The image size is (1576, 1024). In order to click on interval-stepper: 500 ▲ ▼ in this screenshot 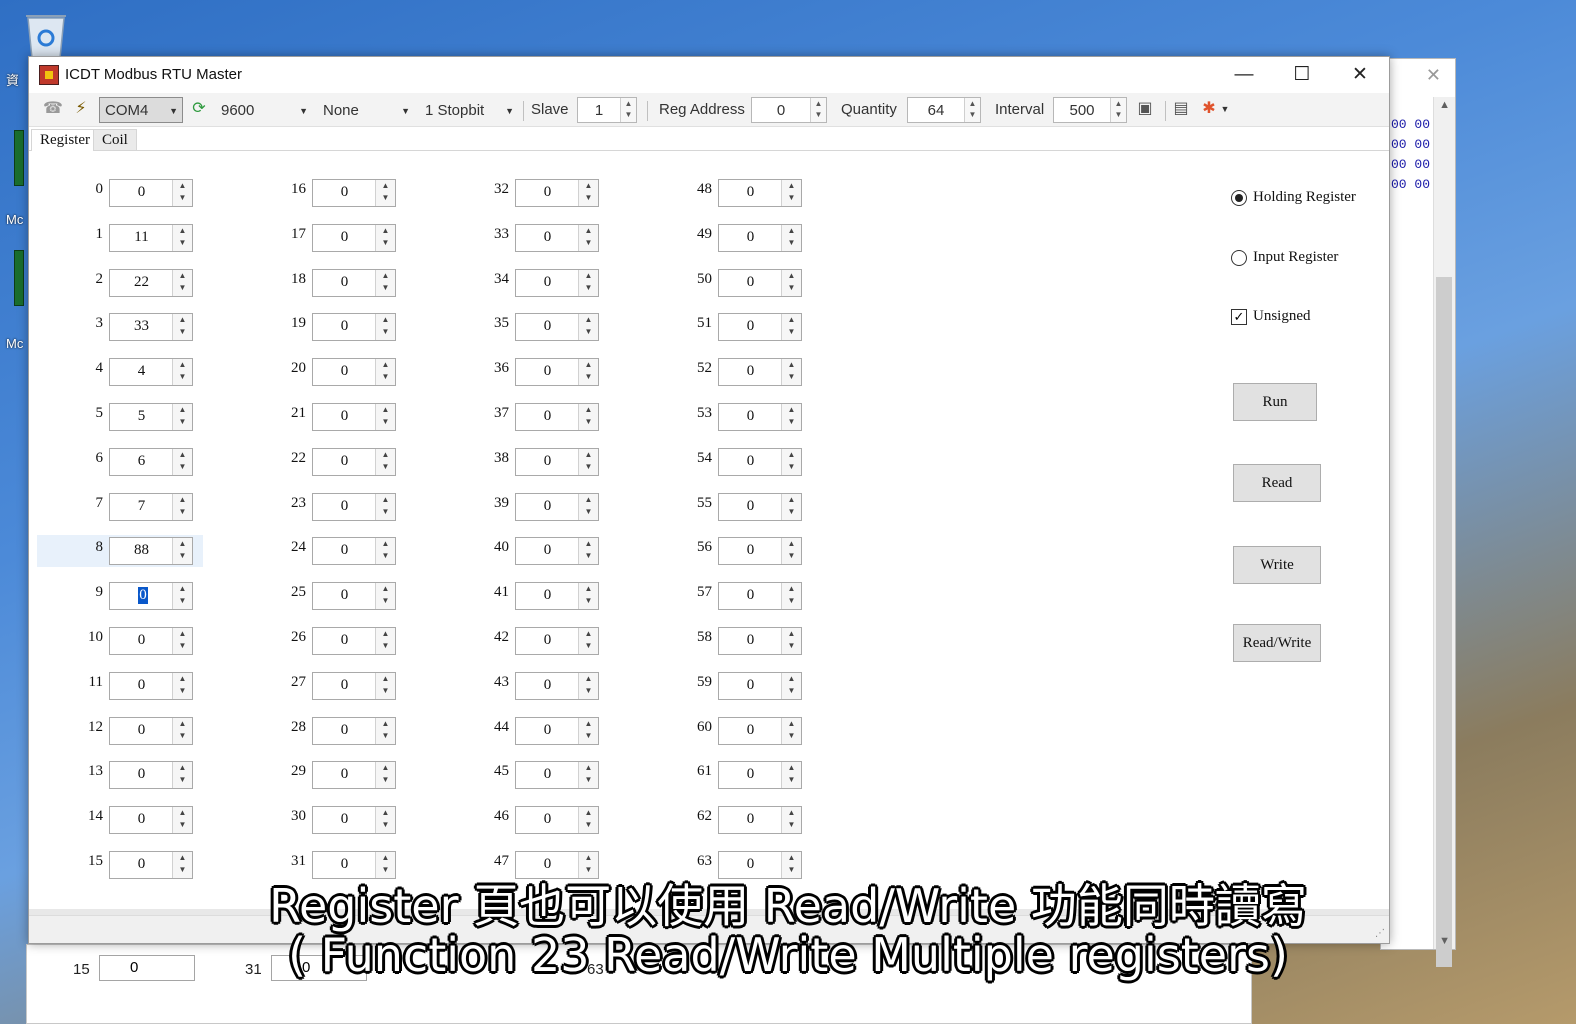, I will do `click(1090, 110)`.